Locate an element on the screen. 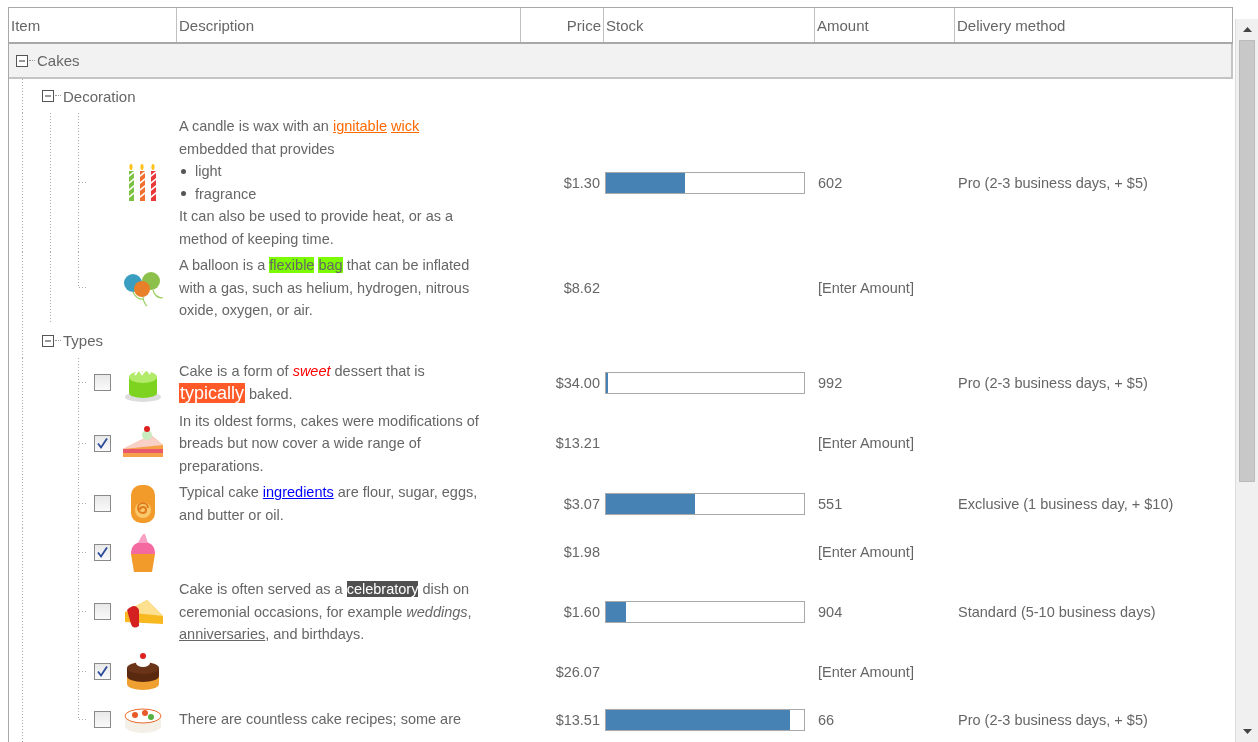 This screenshot has height=742, width=1258. link: ingredients is located at coordinates (298, 492).